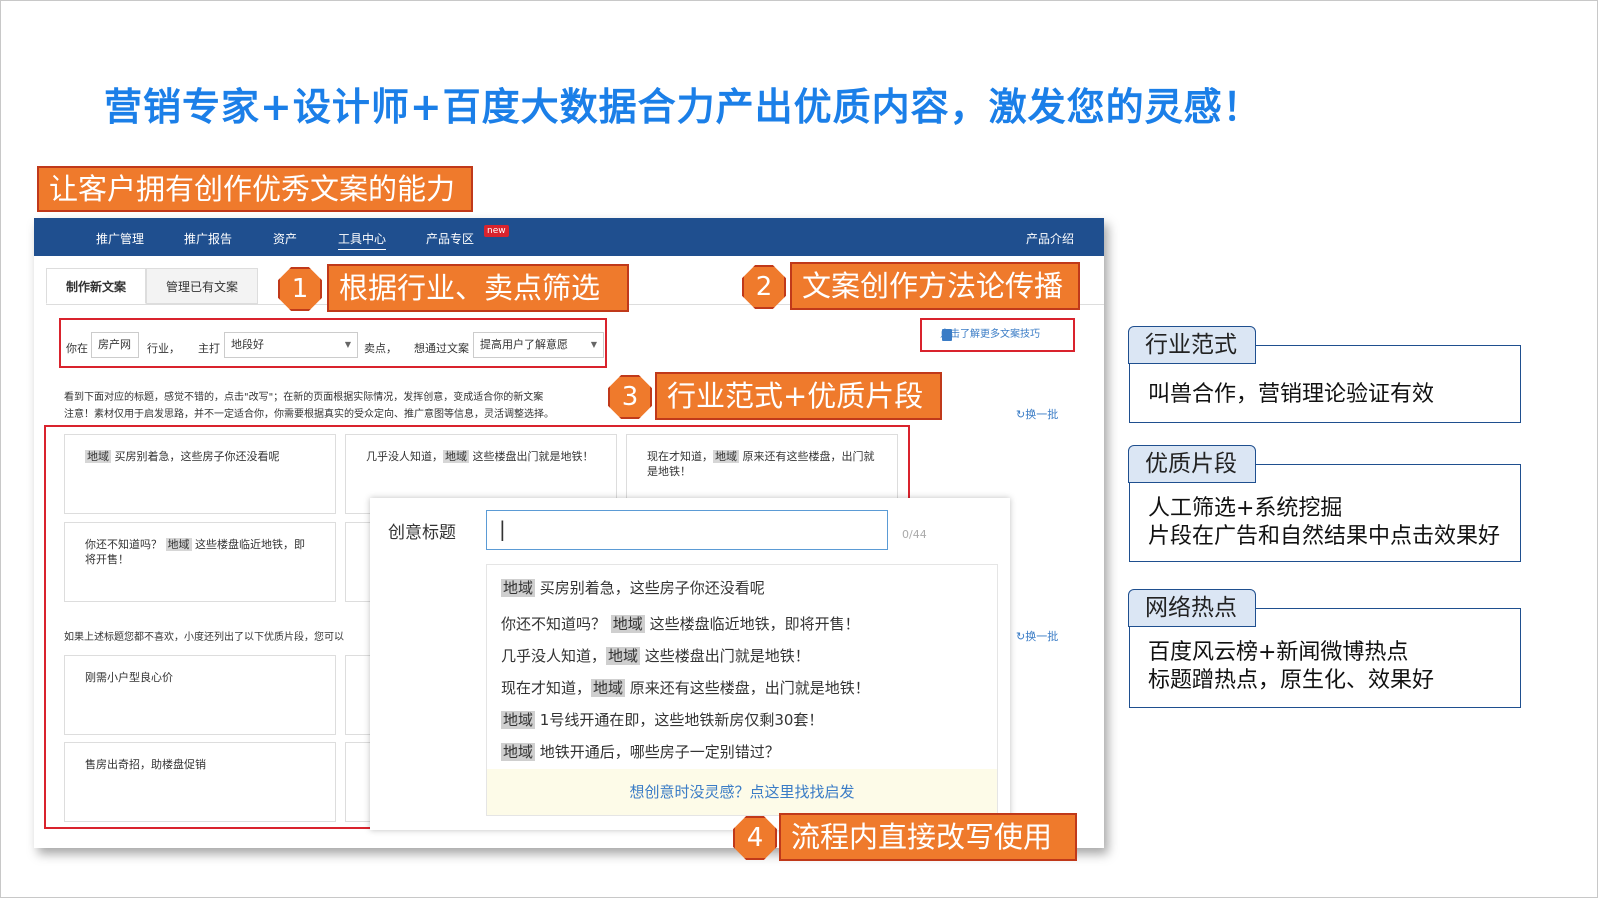  What do you see at coordinates (1324, 536) in the screenshot?
I see `panel-line: 片段在广告和自然结果中点击效果好` at bounding box center [1324, 536].